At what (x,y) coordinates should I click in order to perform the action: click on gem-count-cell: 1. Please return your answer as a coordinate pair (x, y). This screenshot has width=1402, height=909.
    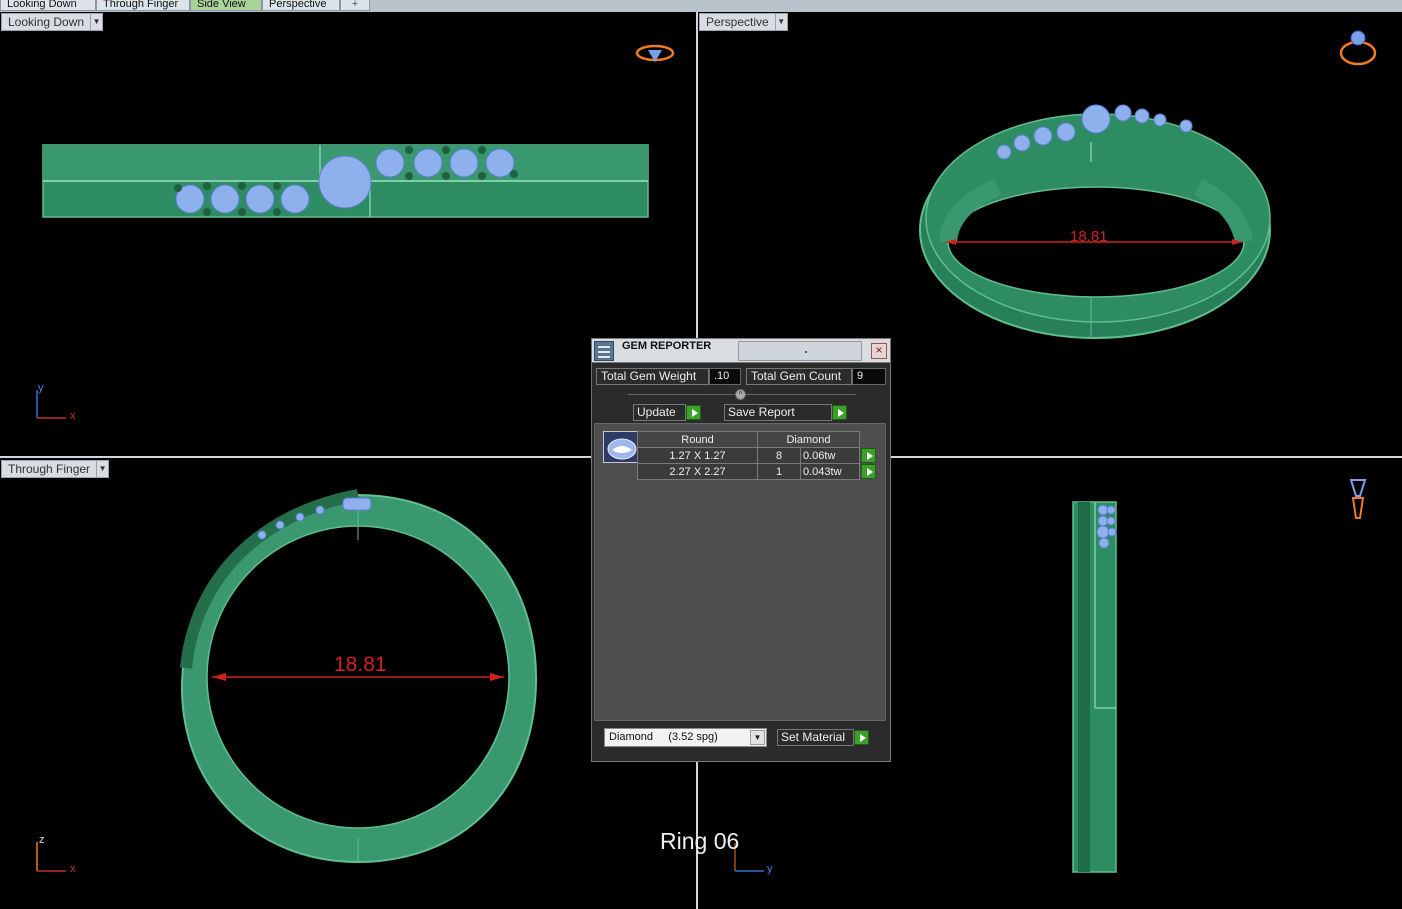
    Looking at the image, I should click on (779, 471).